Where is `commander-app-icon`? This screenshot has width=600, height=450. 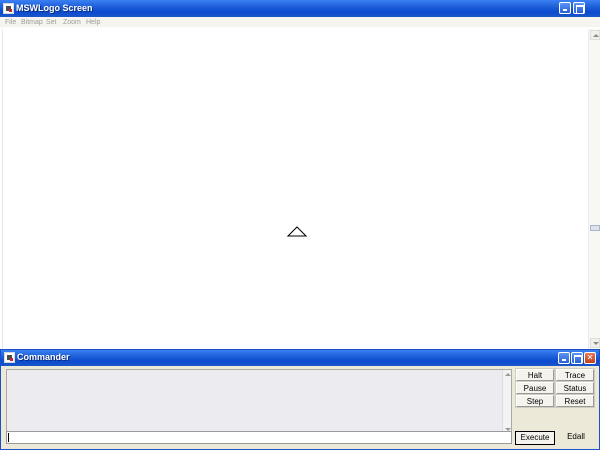
commander-app-icon is located at coordinates (9, 357).